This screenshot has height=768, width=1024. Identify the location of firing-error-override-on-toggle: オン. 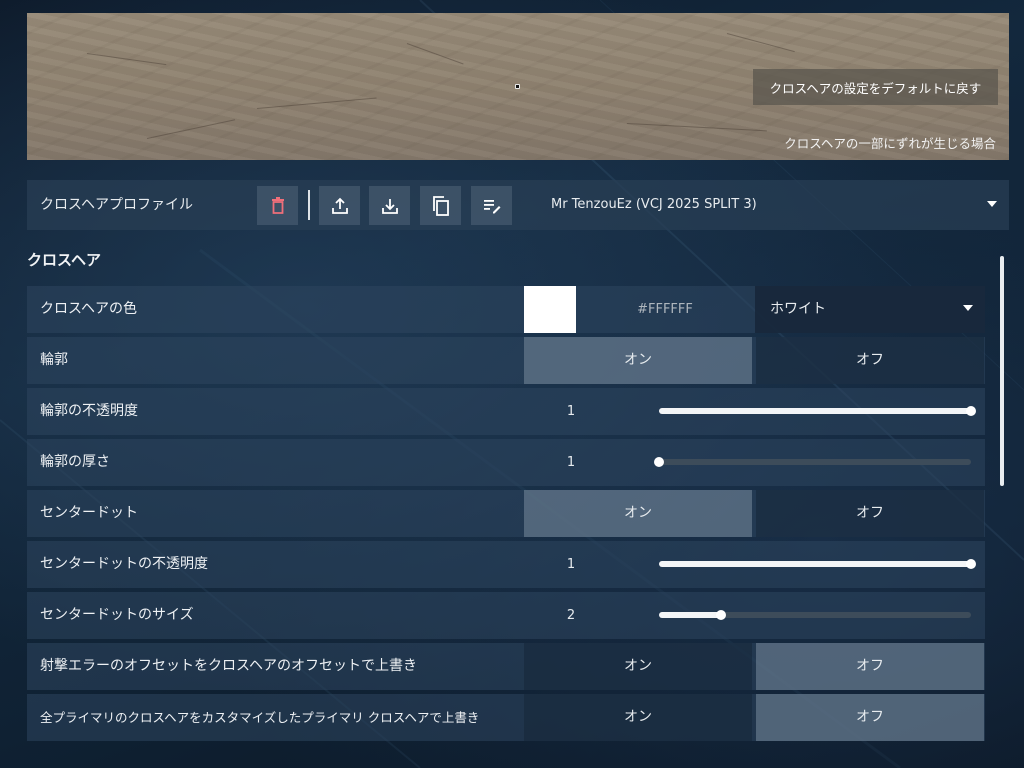
(638, 666).